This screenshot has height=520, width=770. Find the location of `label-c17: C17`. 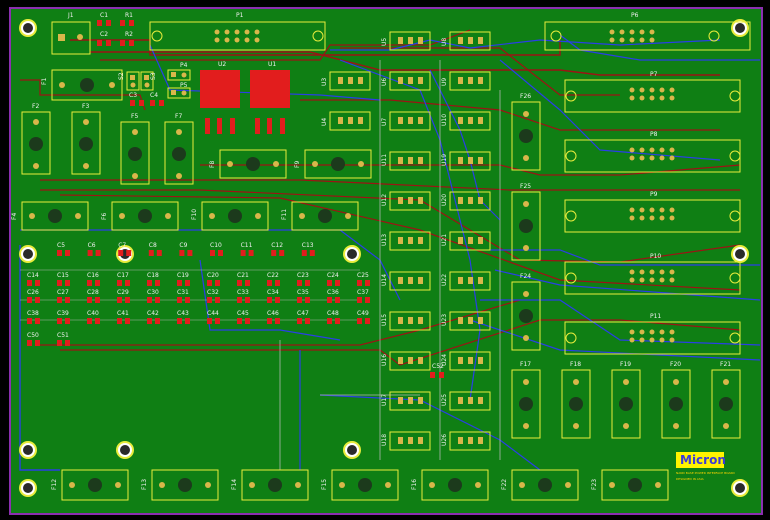

label-c17: C17 is located at coordinates (123, 275).